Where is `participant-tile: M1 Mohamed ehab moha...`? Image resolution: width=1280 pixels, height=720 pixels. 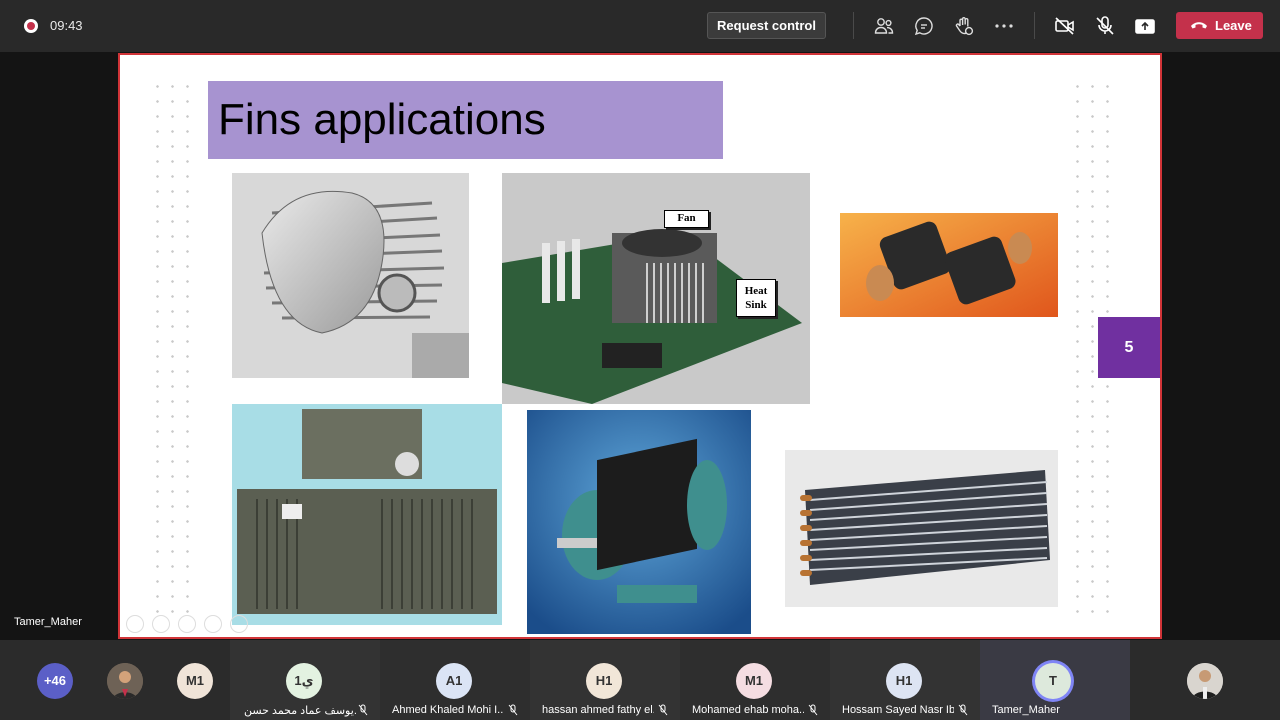
participant-tile: M1 Mohamed ehab moha... is located at coordinates (755, 680).